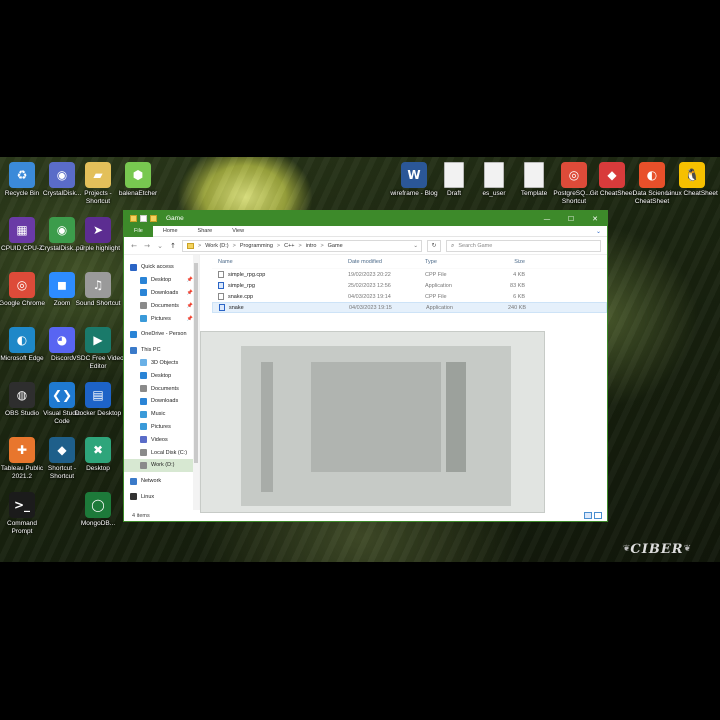 The width and height of the screenshot is (720, 720). I want to click on file-name-cell: simple_rpg, so click(280, 285).